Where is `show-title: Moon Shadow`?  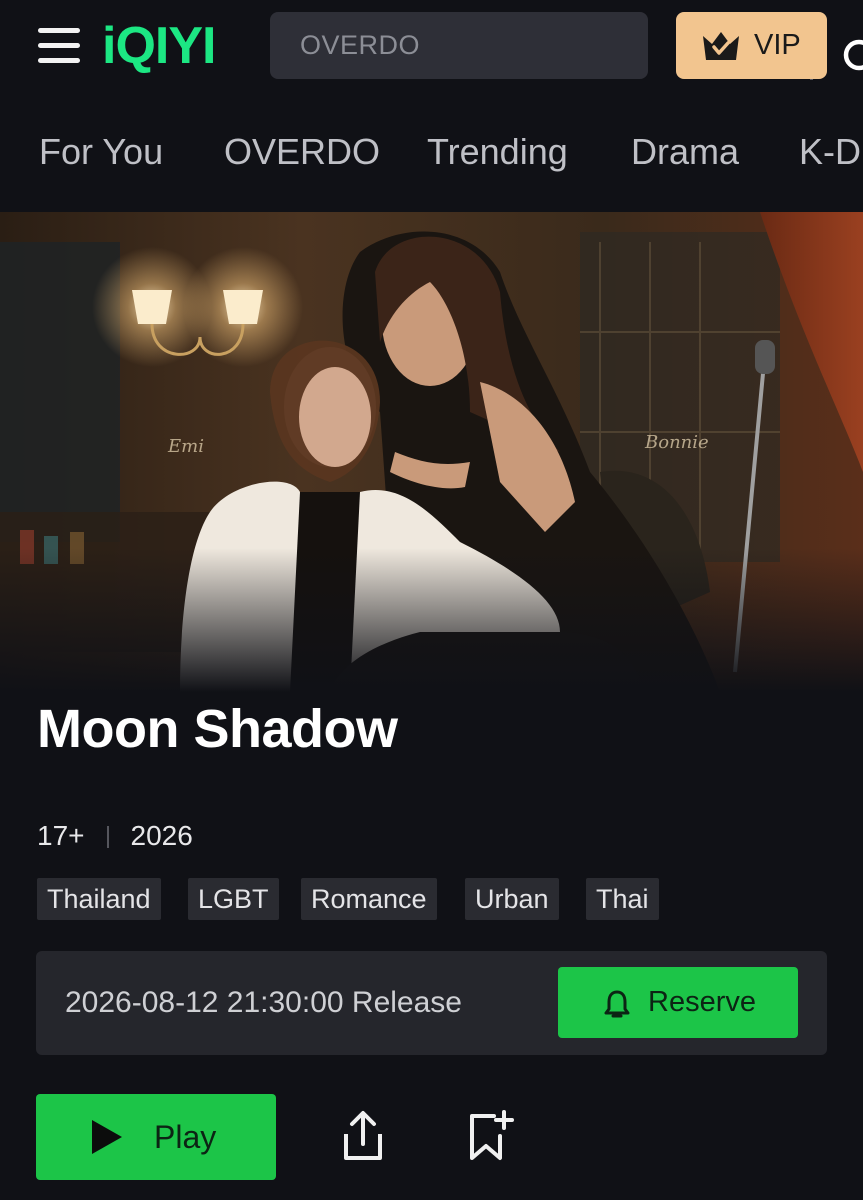 show-title: Moon Shadow is located at coordinates (217, 729).